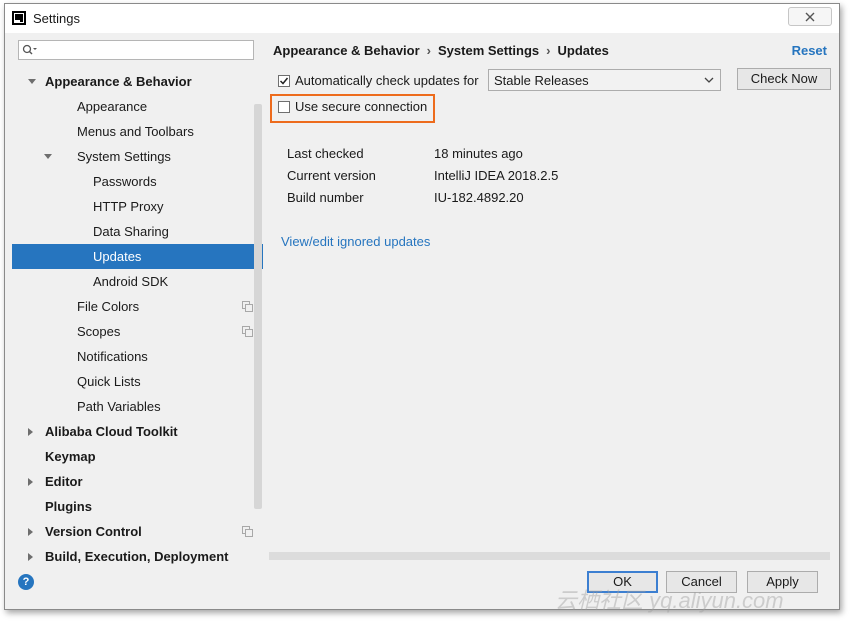  Describe the element at coordinates (29, 49) in the screenshot. I see `search-icon` at that location.